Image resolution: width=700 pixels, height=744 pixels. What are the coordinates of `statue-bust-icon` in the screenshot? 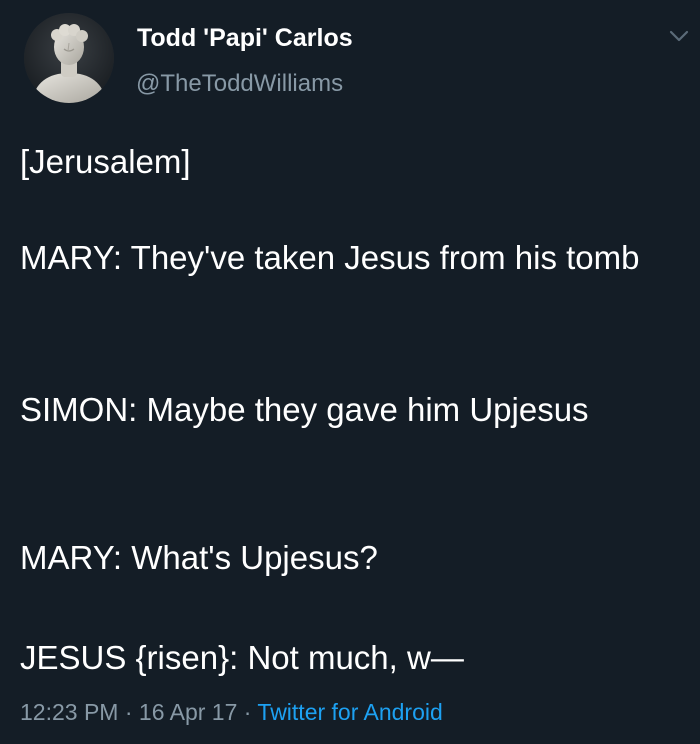 It's located at (69, 58).